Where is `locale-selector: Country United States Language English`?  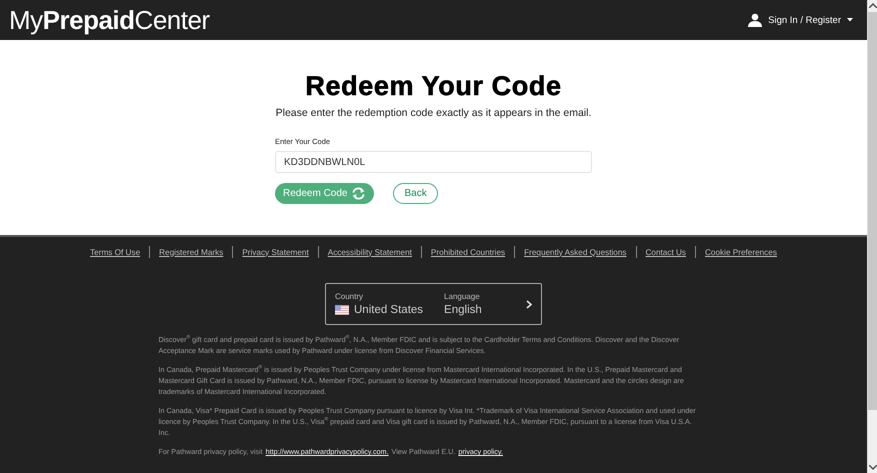
locale-selector: Country United States Language English is located at coordinates (433, 304).